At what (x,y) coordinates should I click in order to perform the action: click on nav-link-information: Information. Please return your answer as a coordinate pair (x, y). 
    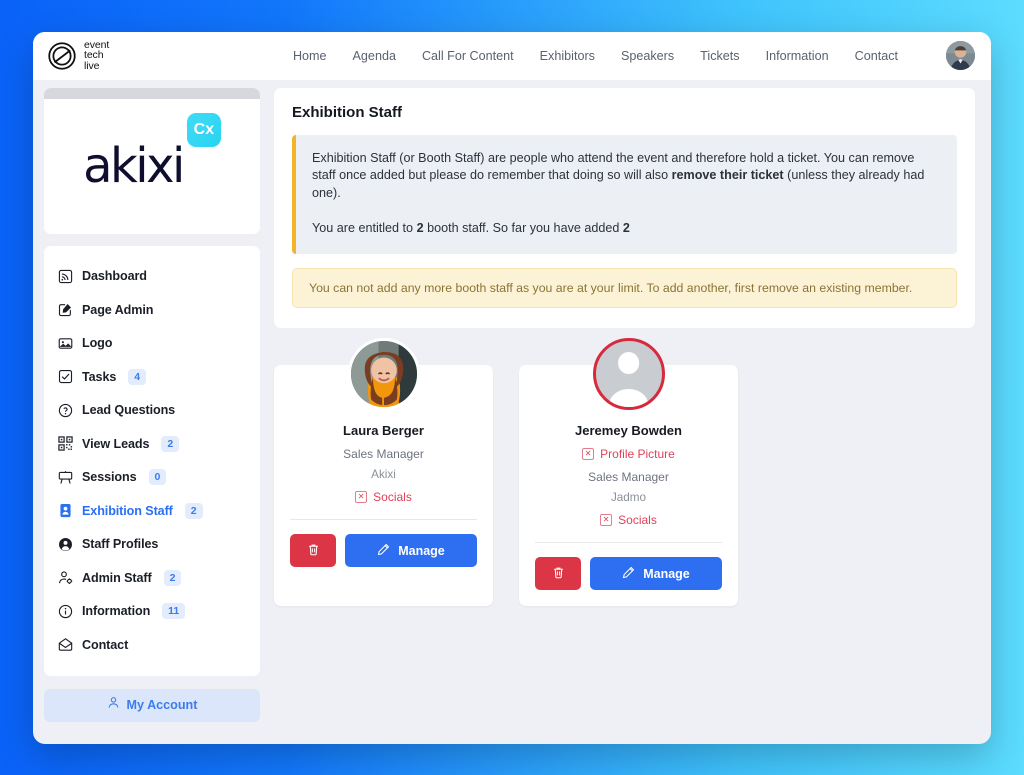
    Looking at the image, I should click on (797, 56).